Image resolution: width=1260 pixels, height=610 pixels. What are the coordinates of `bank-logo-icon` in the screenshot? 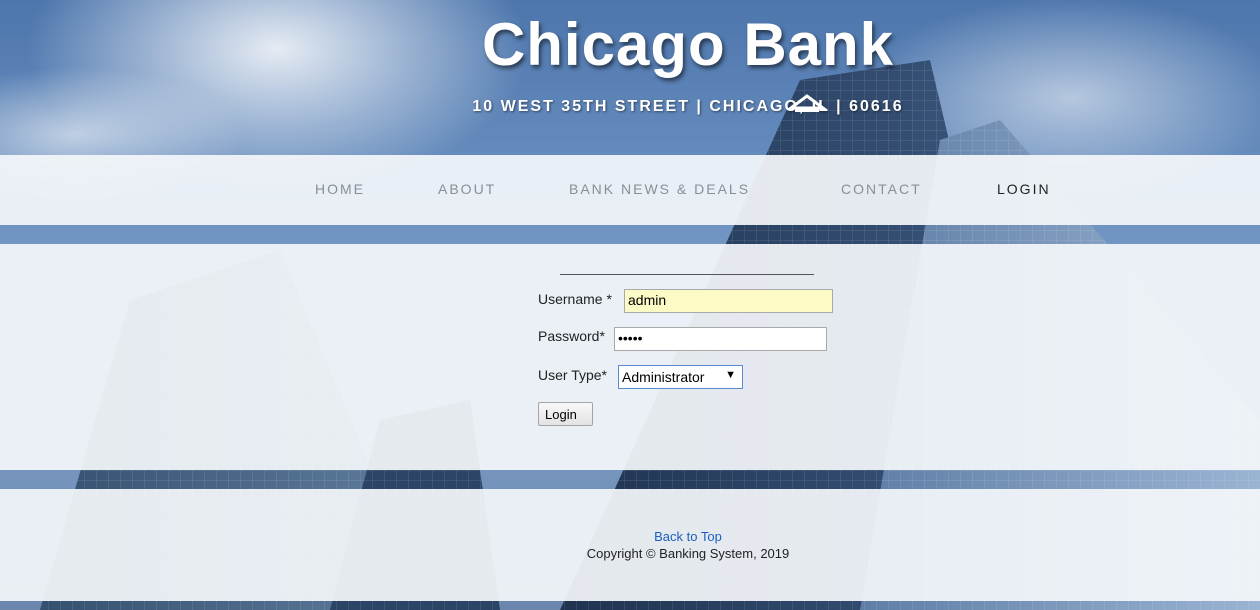 It's located at (807, 103).